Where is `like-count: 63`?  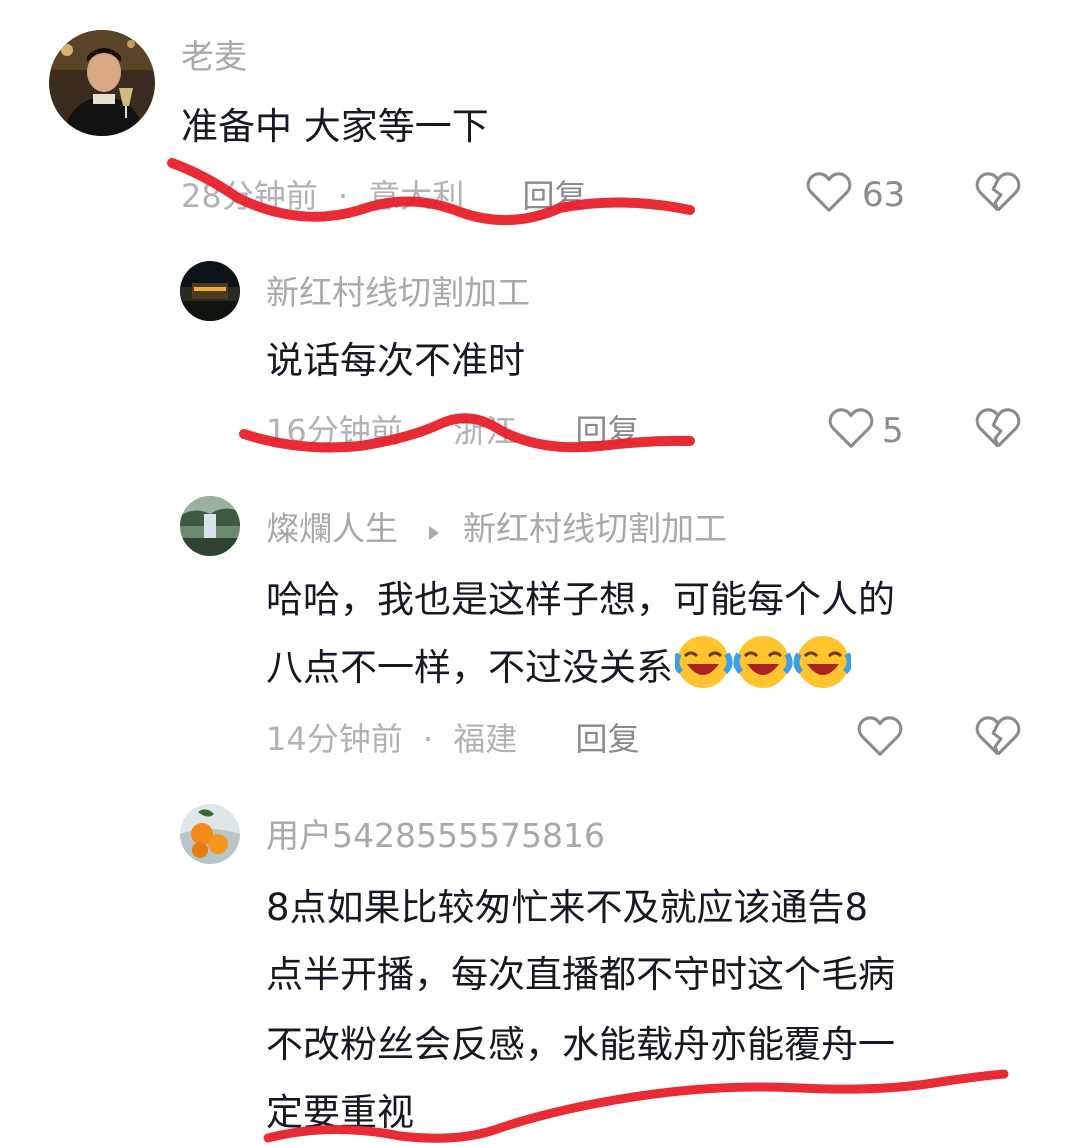 like-count: 63 is located at coordinates (884, 195).